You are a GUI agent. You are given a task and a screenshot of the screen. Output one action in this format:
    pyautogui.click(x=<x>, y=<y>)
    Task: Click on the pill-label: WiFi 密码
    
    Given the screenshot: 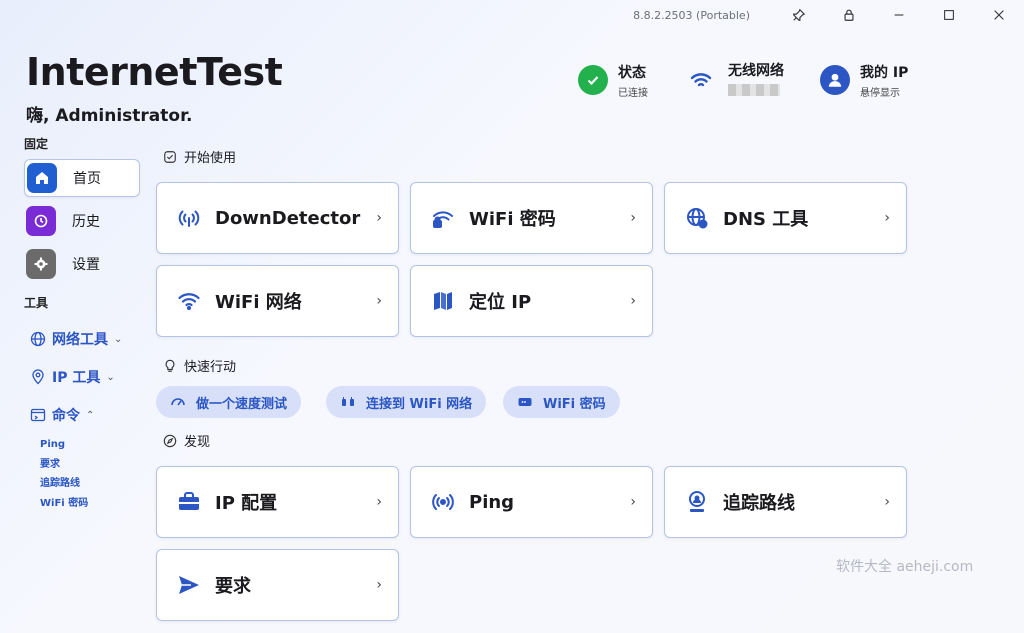 What is the action you would take?
    pyautogui.click(x=574, y=404)
    